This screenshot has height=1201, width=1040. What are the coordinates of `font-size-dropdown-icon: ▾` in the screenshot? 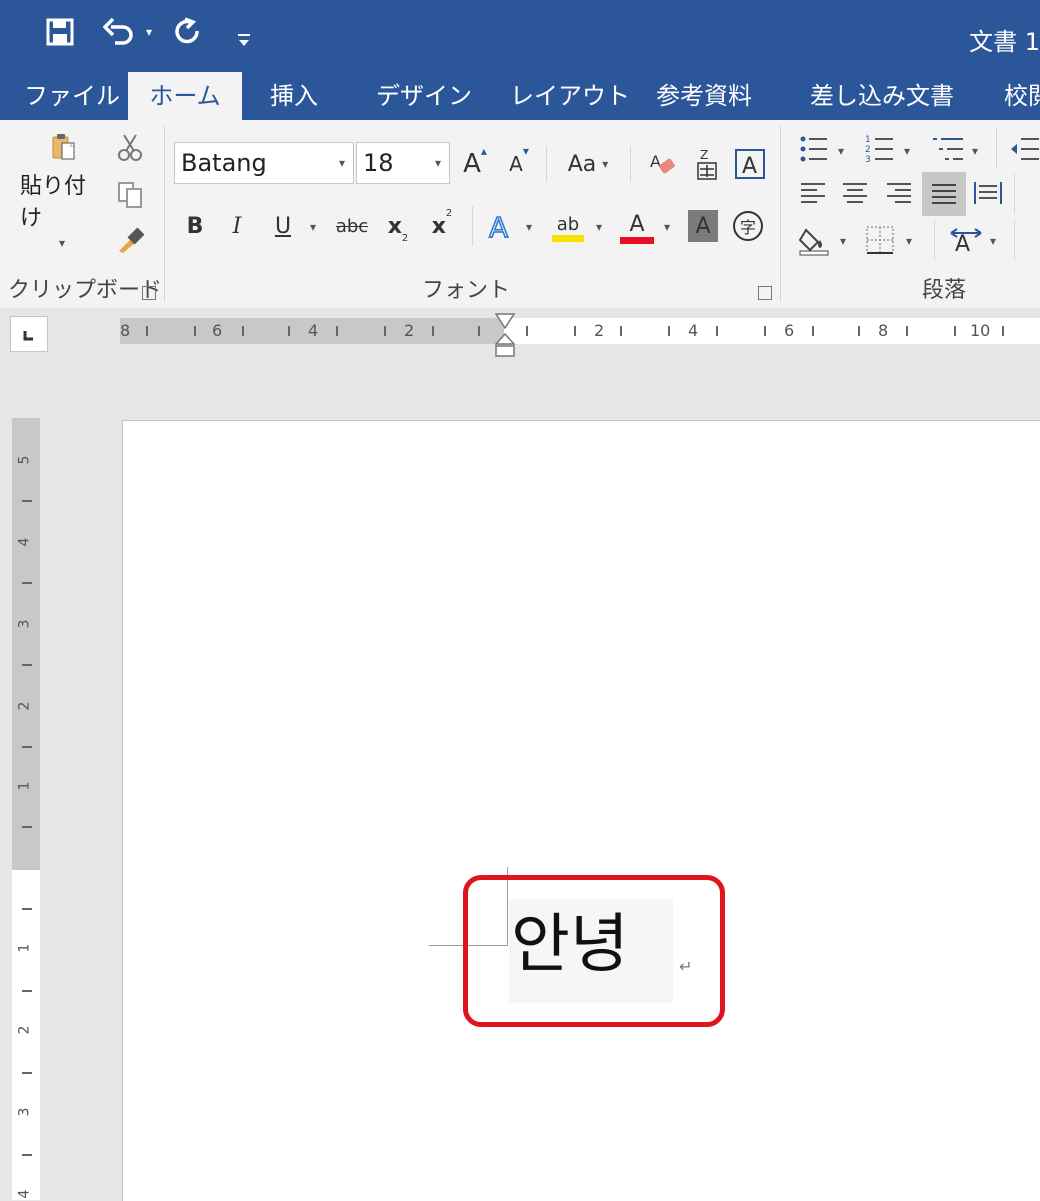 It's located at (438, 163).